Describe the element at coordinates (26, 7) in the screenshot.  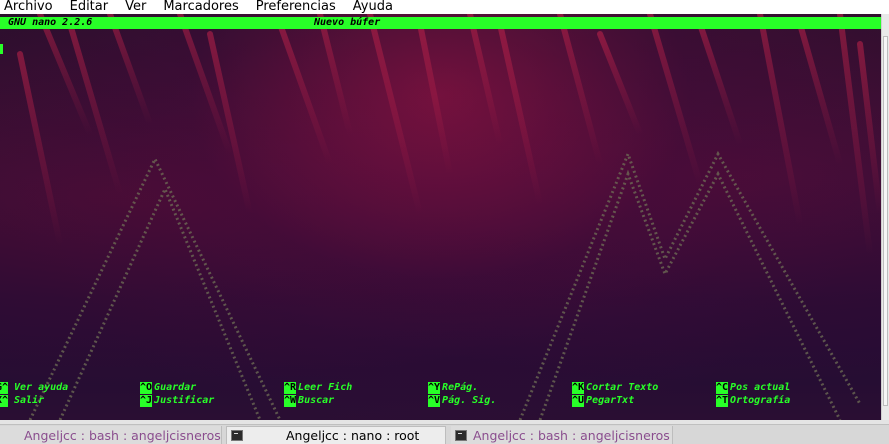
I see `menu-archivo: Archivo` at that location.